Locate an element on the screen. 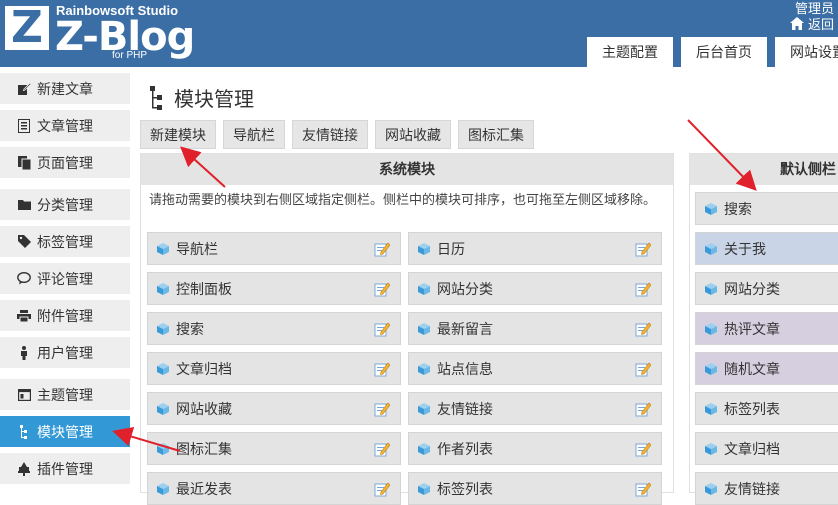  tab-admin-home: 后台首页 is located at coordinates (724, 52).